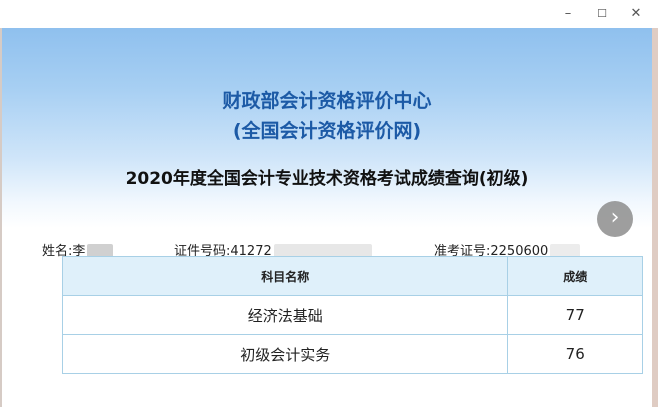 This screenshot has height=407, width=658. I want to click on maximize-icon: ☐, so click(602, 14).